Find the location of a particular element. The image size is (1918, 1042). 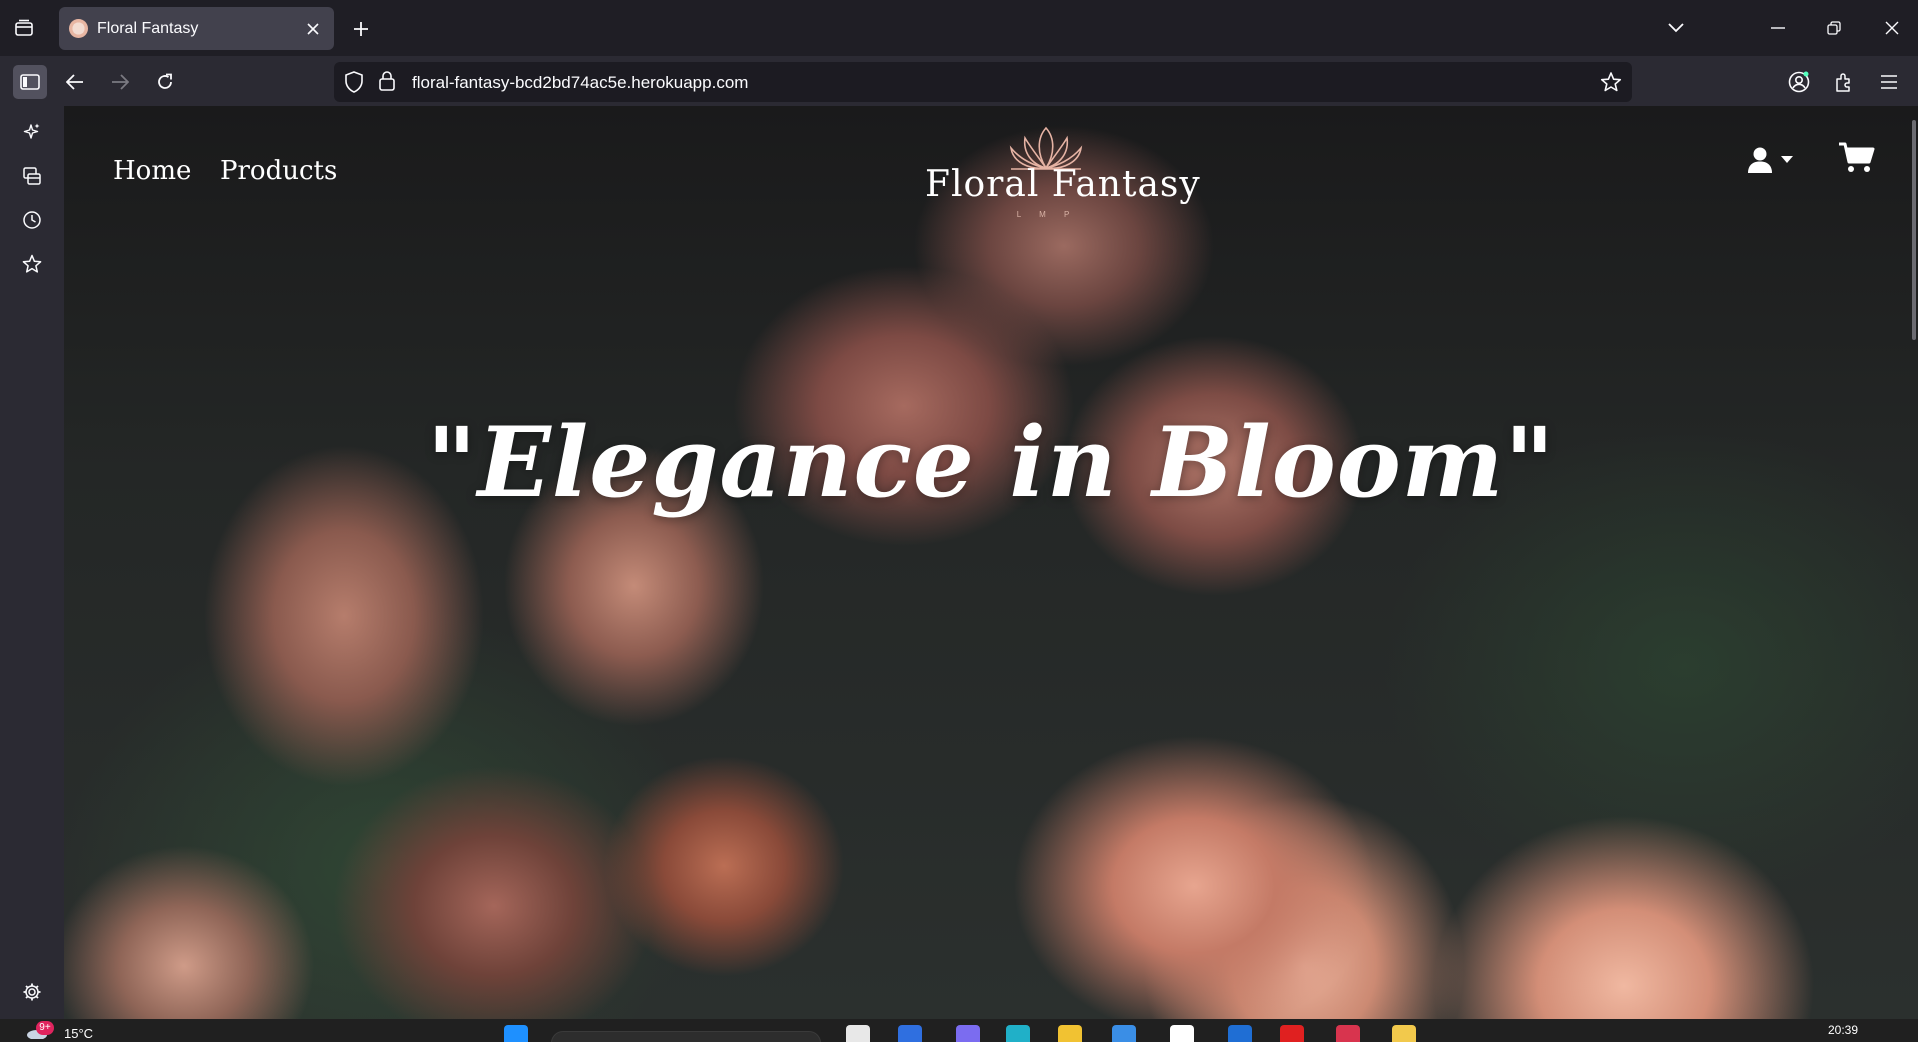

user-account-dropdown is located at coordinates (1775, 160).